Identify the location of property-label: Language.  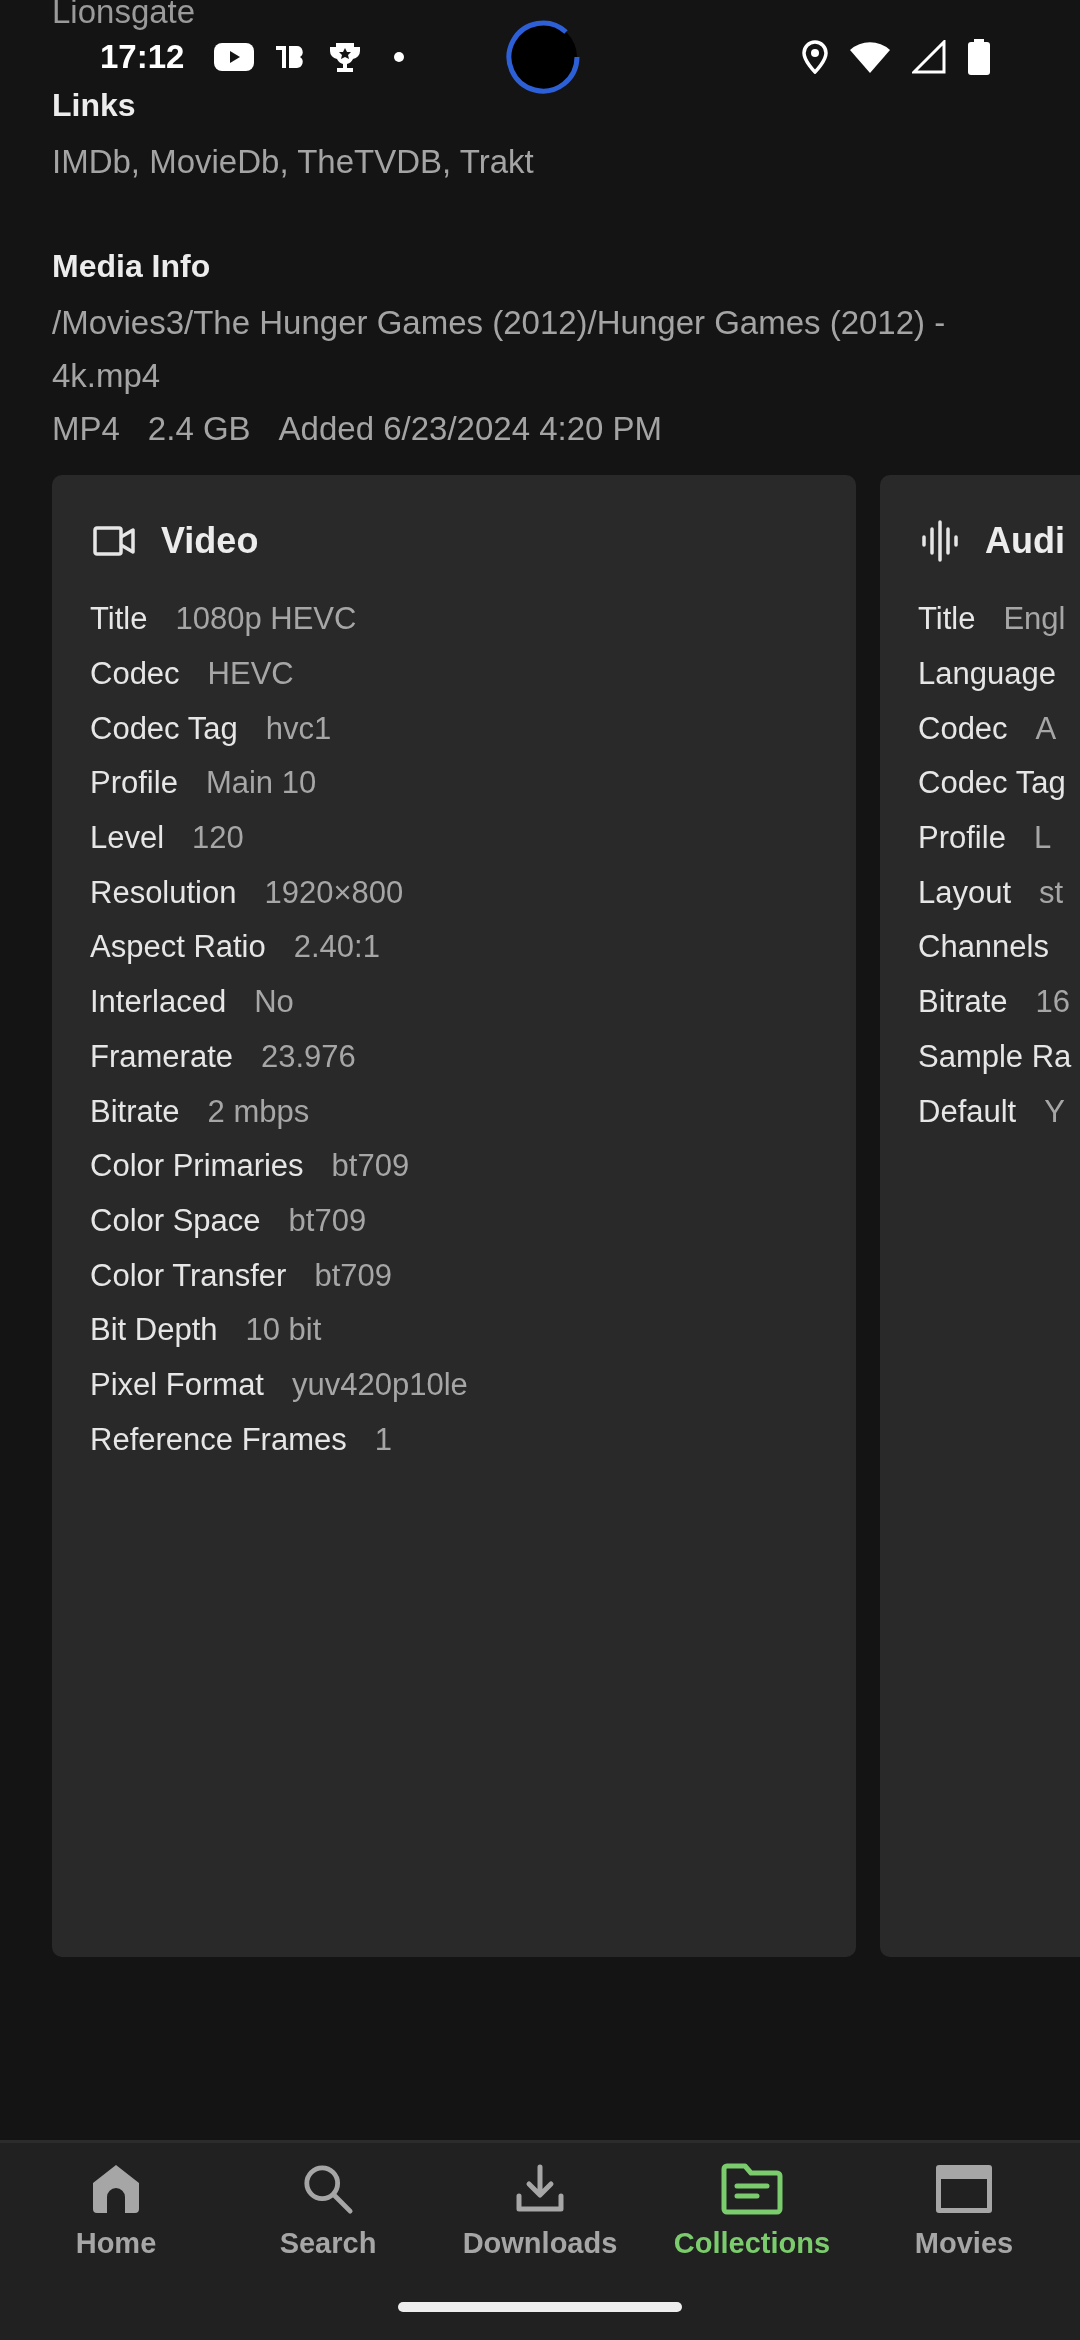
(987, 674).